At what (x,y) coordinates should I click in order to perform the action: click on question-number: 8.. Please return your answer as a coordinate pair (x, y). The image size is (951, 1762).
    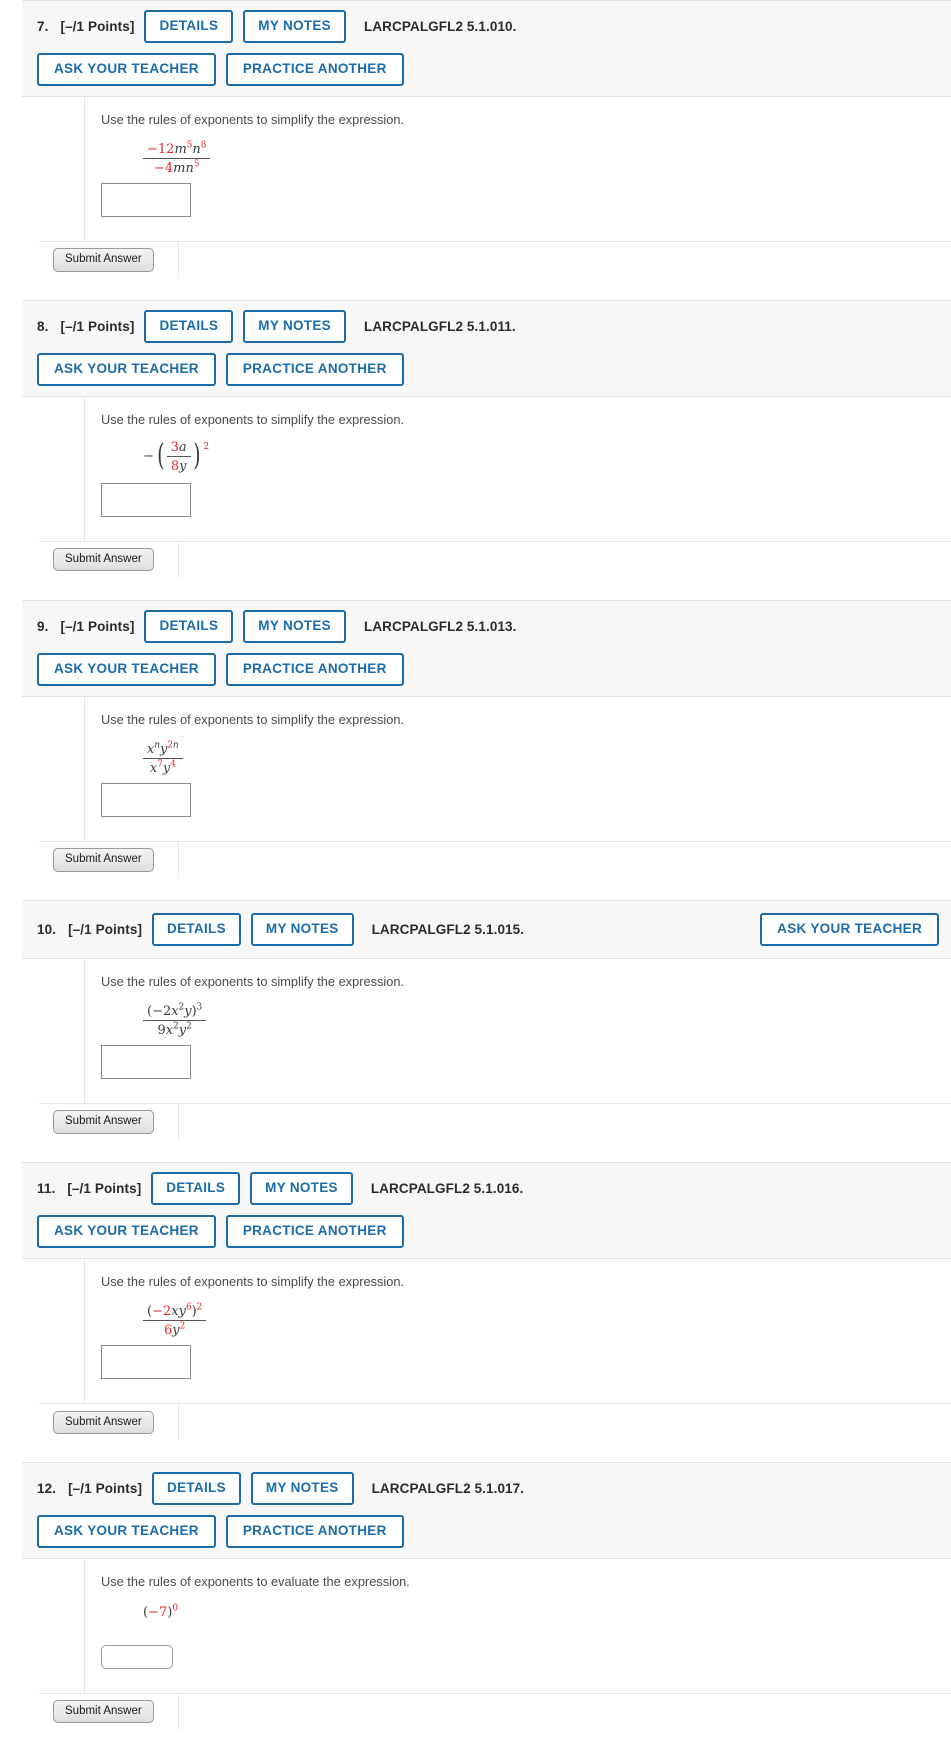
    Looking at the image, I should click on (43, 327).